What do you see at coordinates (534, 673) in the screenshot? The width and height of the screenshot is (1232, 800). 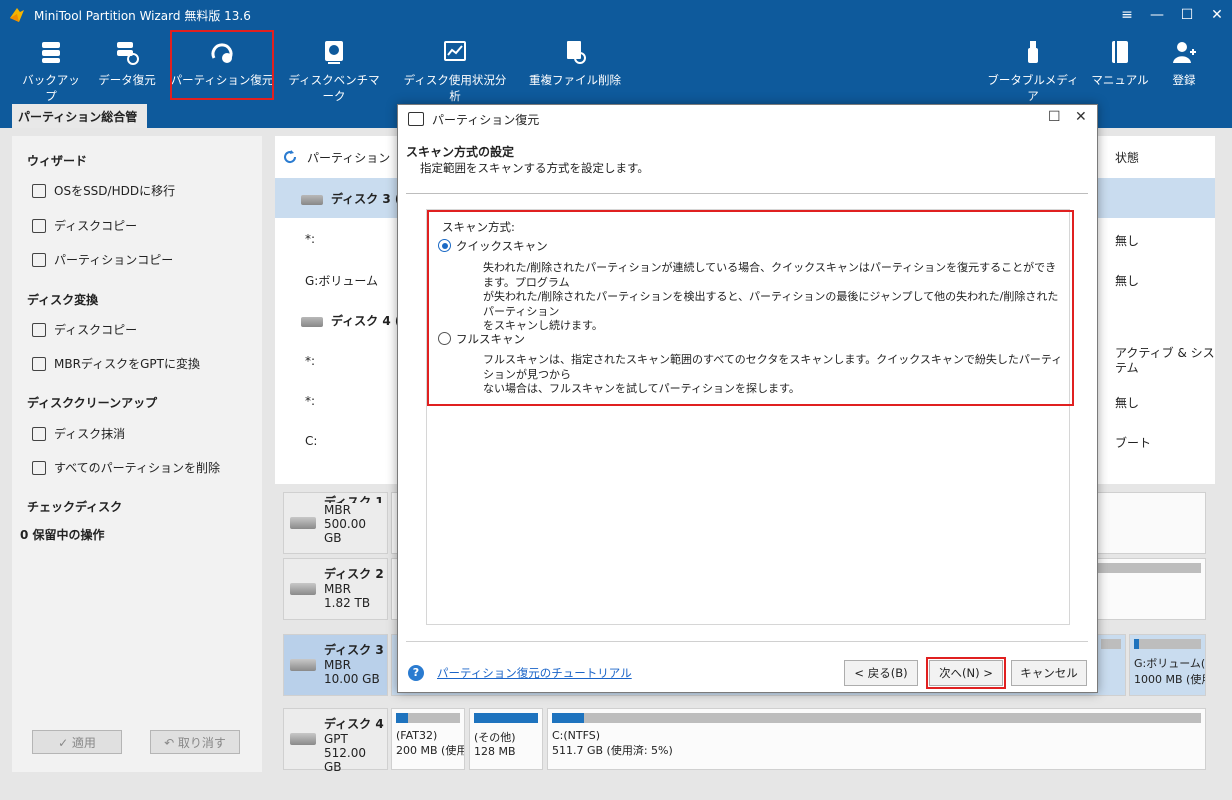 I see `tutorial-link: パーティション復元のチュートリアル` at bounding box center [534, 673].